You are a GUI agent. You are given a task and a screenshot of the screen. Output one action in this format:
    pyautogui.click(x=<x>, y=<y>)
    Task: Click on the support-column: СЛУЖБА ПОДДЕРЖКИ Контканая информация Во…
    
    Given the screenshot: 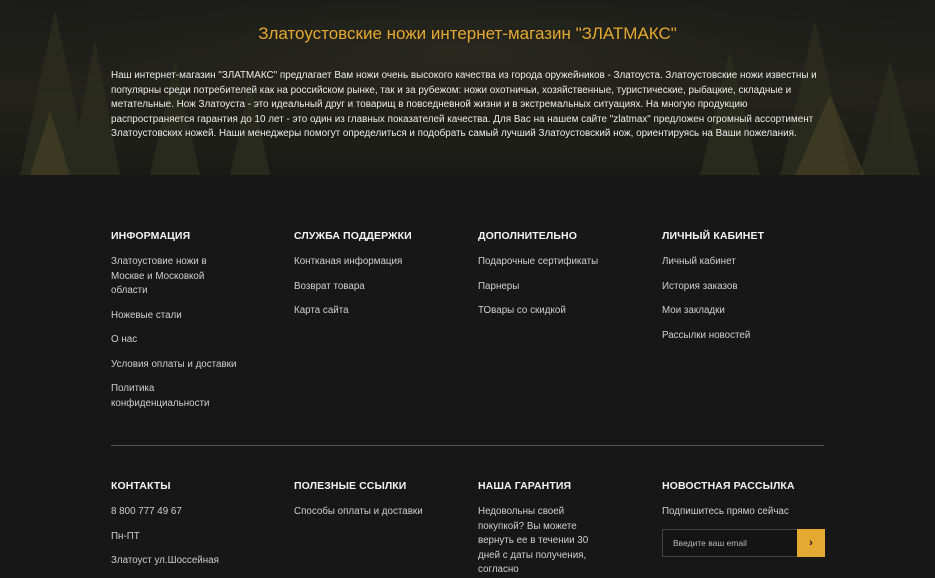 What is the action you would take?
    pyautogui.click(x=369, y=274)
    